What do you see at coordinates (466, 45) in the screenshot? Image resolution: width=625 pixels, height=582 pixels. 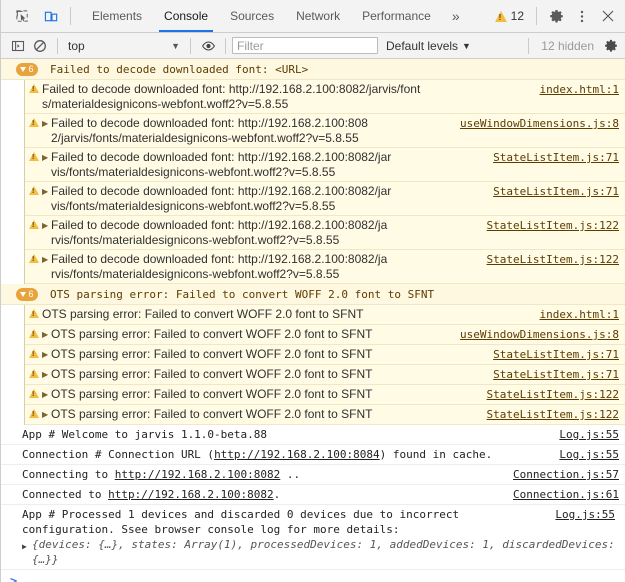 I see `chevron-down-icon: ▼` at bounding box center [466, 45].